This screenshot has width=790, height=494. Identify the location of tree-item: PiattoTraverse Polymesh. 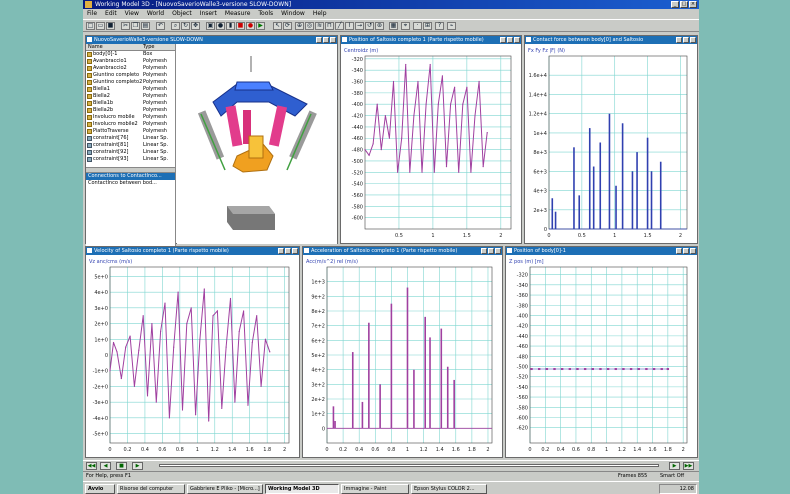
(130, 131).